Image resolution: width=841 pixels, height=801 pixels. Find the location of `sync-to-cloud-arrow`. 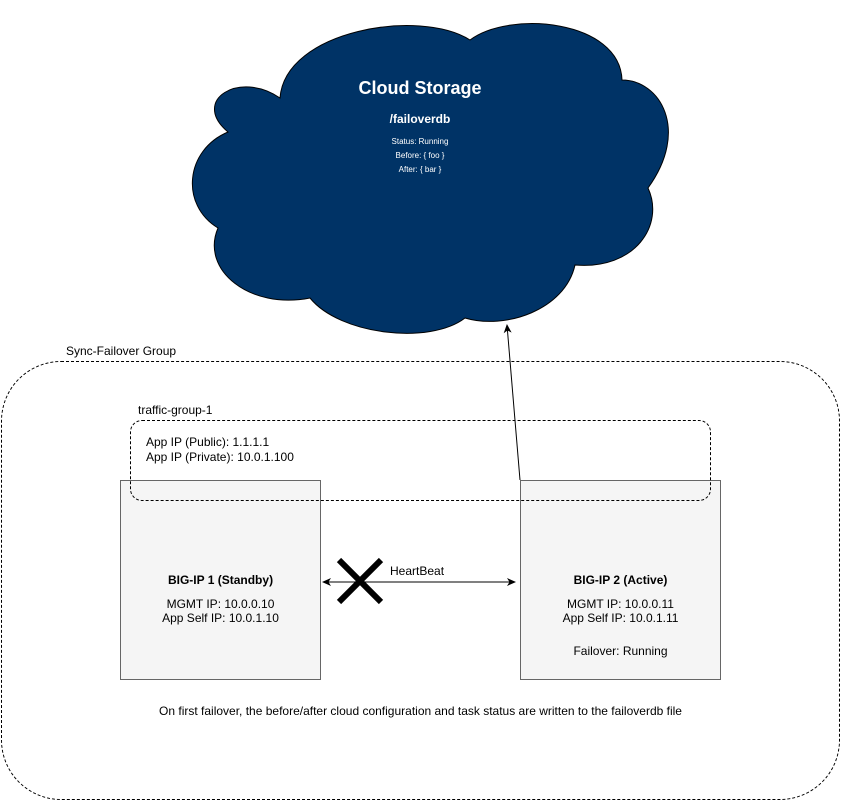

sync-to-cloud-arrow is located at coordinates (512, 402).